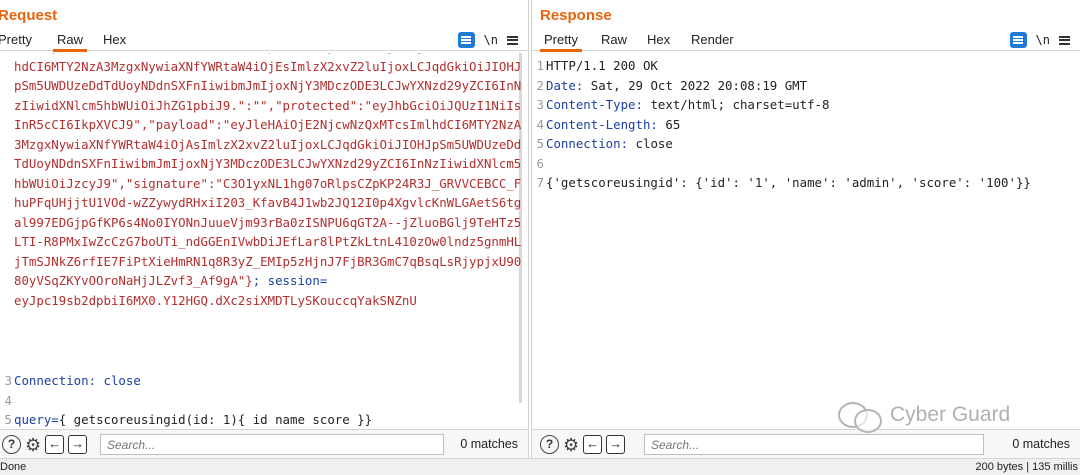  I want to click on request-search-icons: ? ⚙ ← →, so click(45, 444).